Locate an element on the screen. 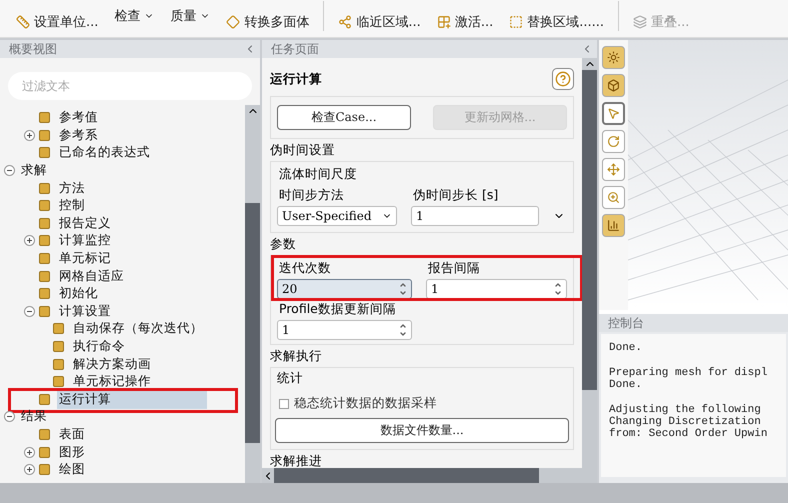  tree-item: 网格自适应 is located at coordinates (91, 276).